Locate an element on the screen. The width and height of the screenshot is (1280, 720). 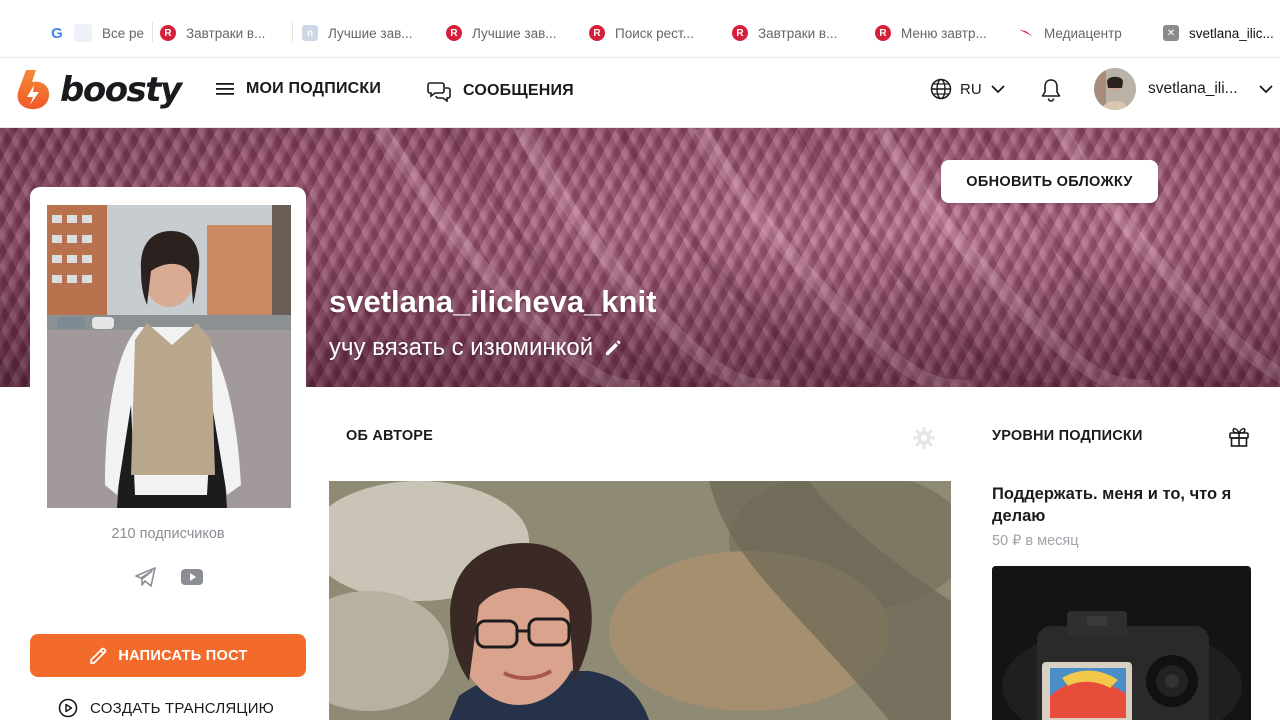
boosty-logo-icon is located at coordinates (33, 90).